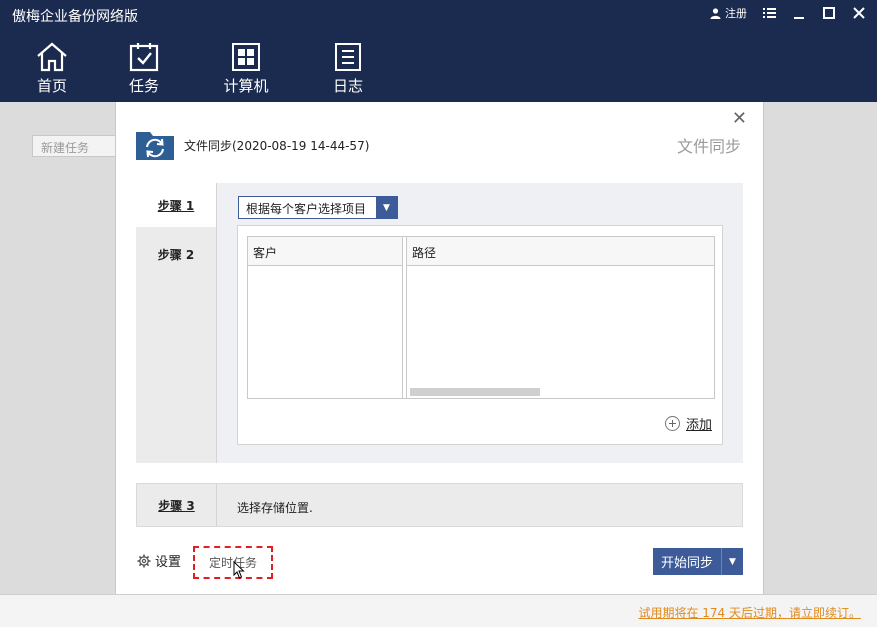  I want to click on nav-logs: 日志, so click(348, 70).